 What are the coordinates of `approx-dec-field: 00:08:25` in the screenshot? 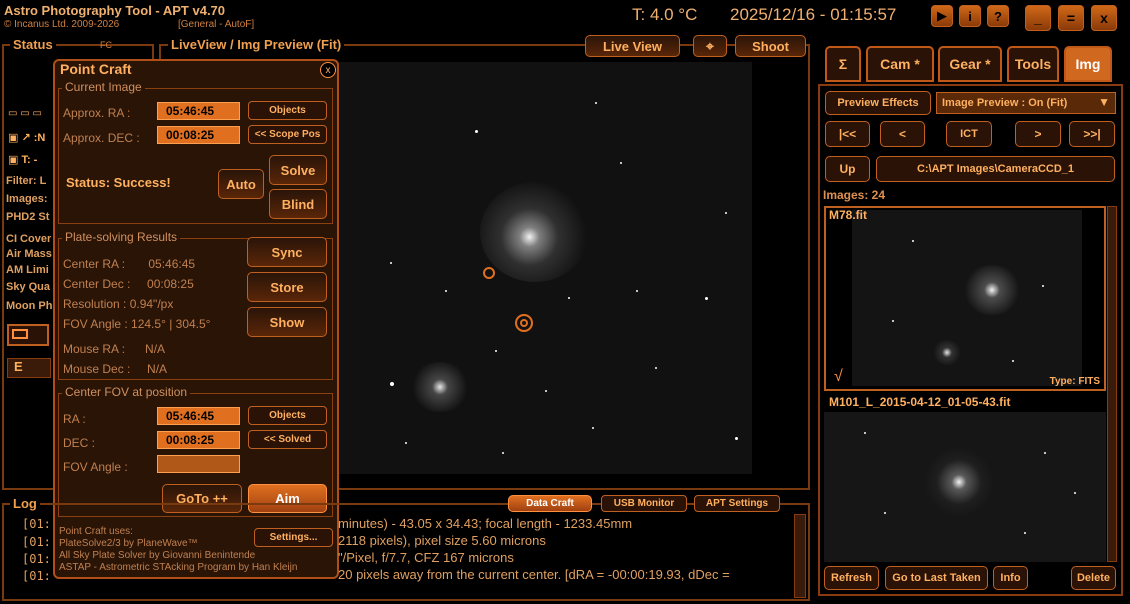 It's located at (198, 135).